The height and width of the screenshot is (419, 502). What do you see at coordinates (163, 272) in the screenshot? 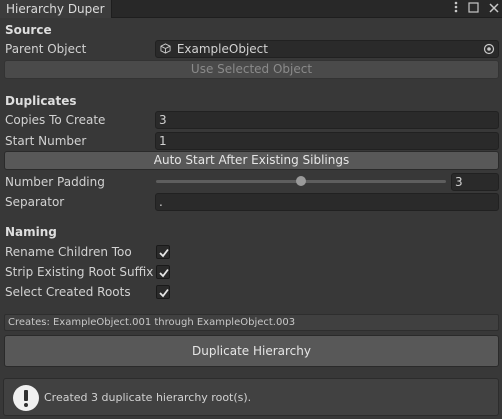
I see `strip-suffix-checkbox` at bounding box center [163, 272].